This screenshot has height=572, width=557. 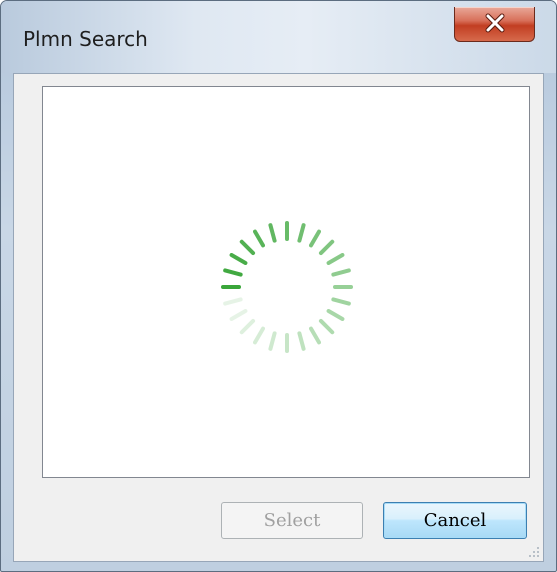 I want to click on title-bar: Plmn Search, so click(x=278, y=37).